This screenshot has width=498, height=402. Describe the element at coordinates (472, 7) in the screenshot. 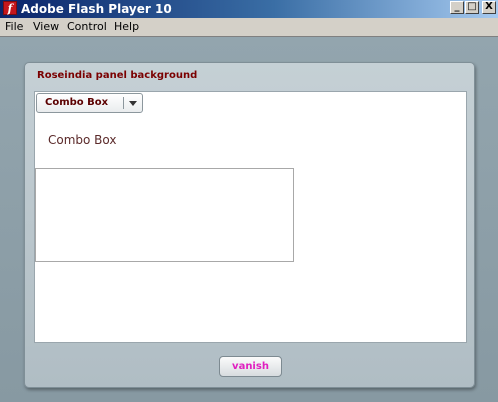

I see `maximize-button: □` at that location.